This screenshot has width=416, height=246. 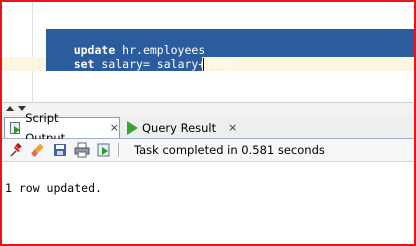 I want to click on tab-label: Query Result, so click(x=179, y=127).